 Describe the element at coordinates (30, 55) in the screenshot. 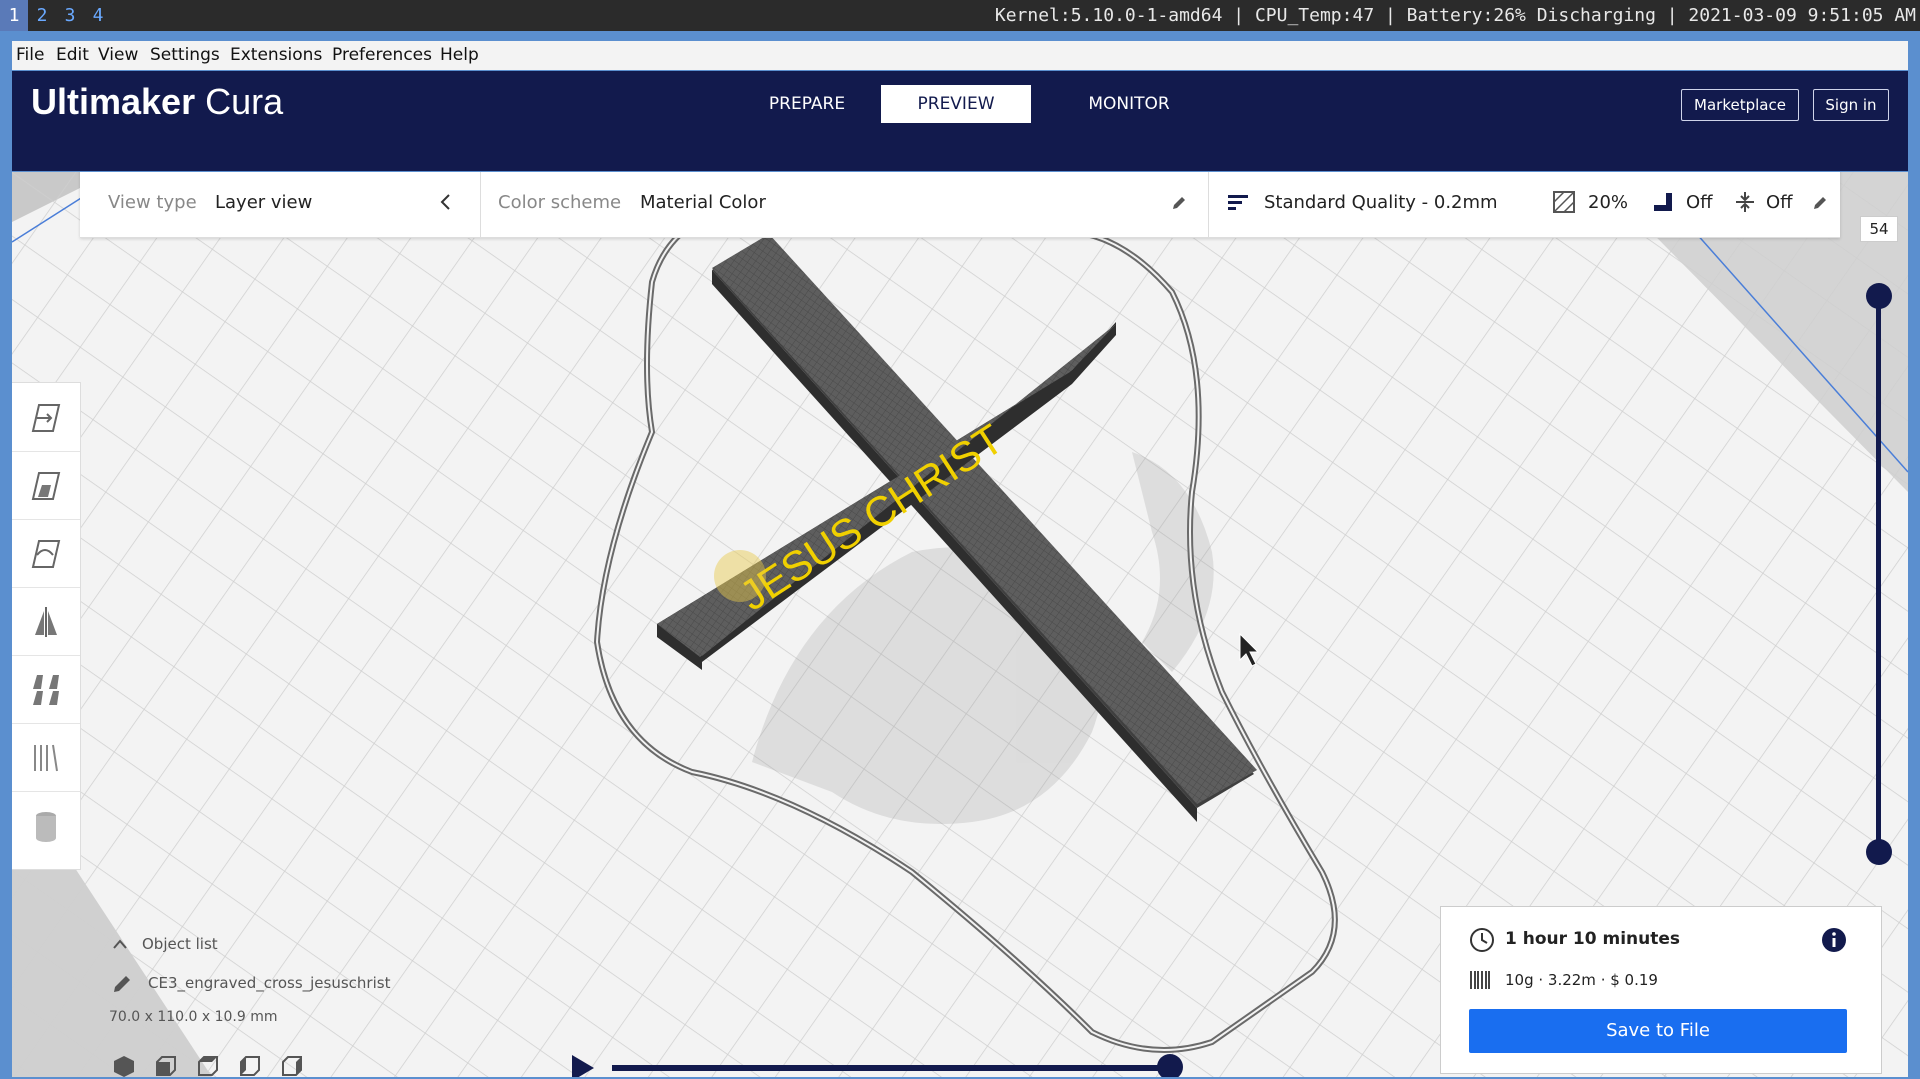

I see `menu-file: File` at that location.